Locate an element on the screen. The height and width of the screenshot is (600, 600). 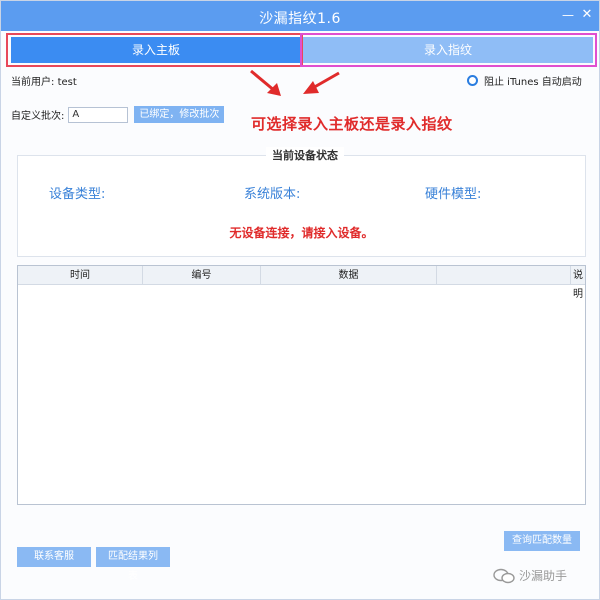
table-header: 时间 编号 数据 说明 is located at coordinates (301, 283).